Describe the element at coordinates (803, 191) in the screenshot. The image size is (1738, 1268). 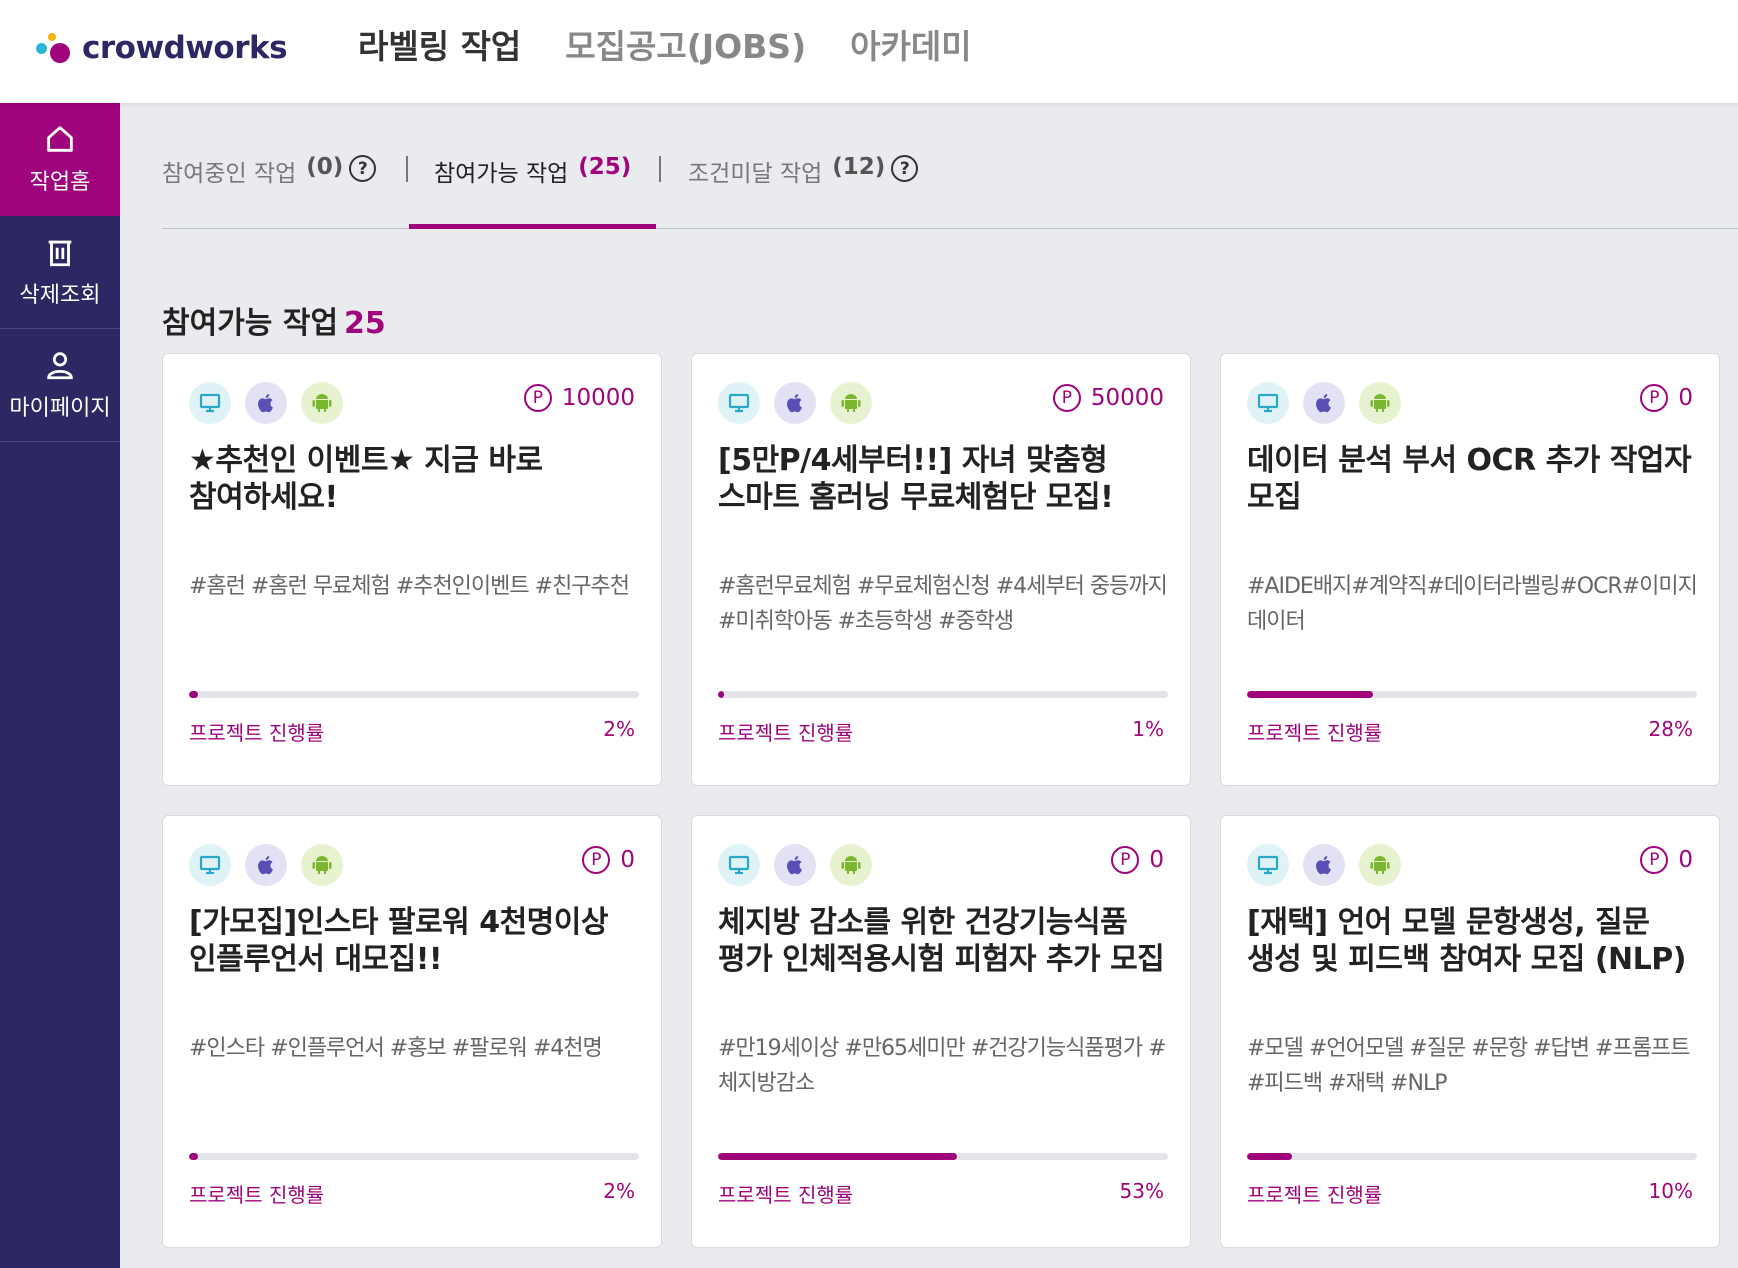
I see `tab-unqualified: 조건미달 작업 (12) ?` at that location.